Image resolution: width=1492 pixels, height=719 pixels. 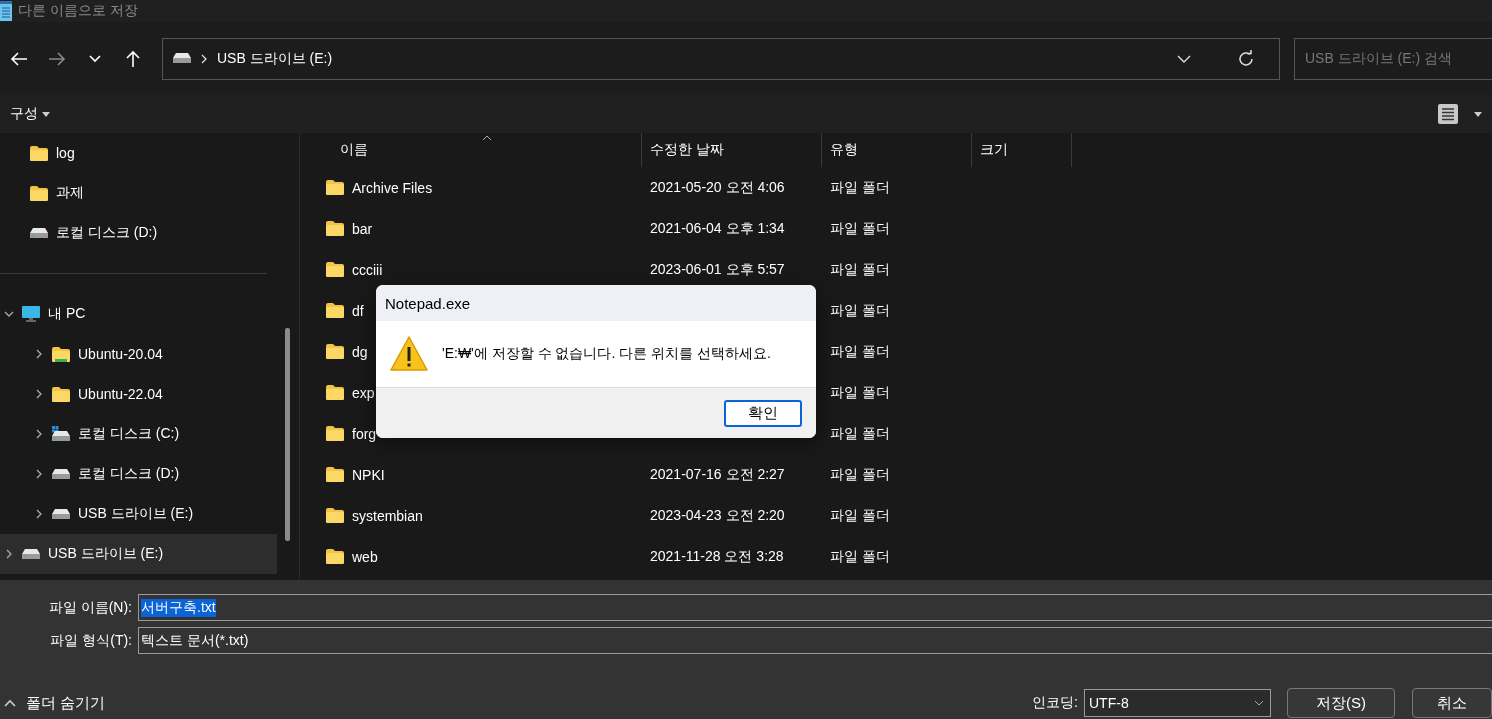 I want to click on file-type-select: 텍스트 문서(*.txt), so click(x=815, y=640).